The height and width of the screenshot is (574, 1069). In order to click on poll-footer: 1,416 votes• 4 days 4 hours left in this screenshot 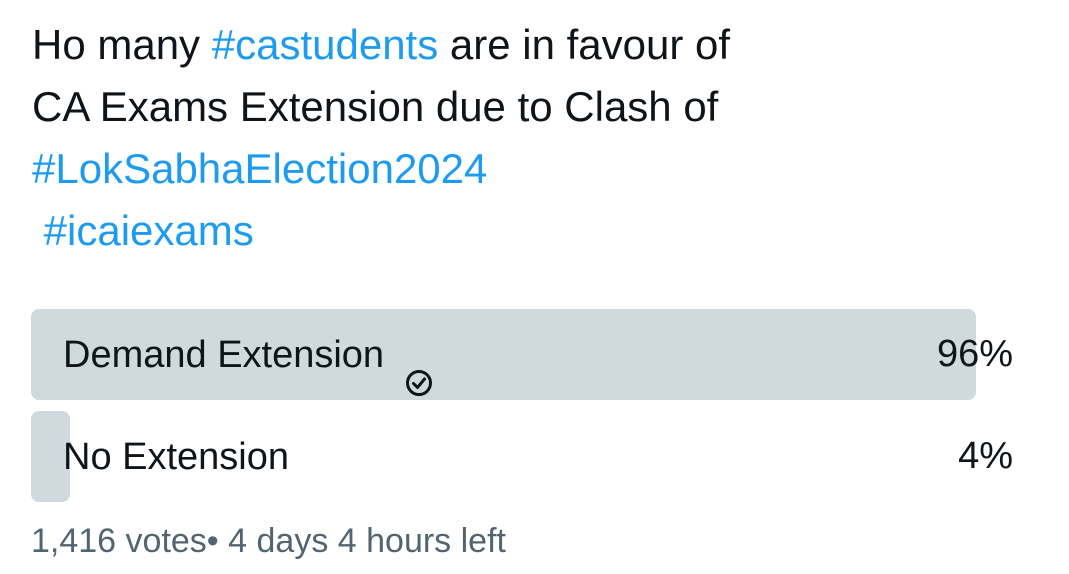, I will do `click(268, 541)`.